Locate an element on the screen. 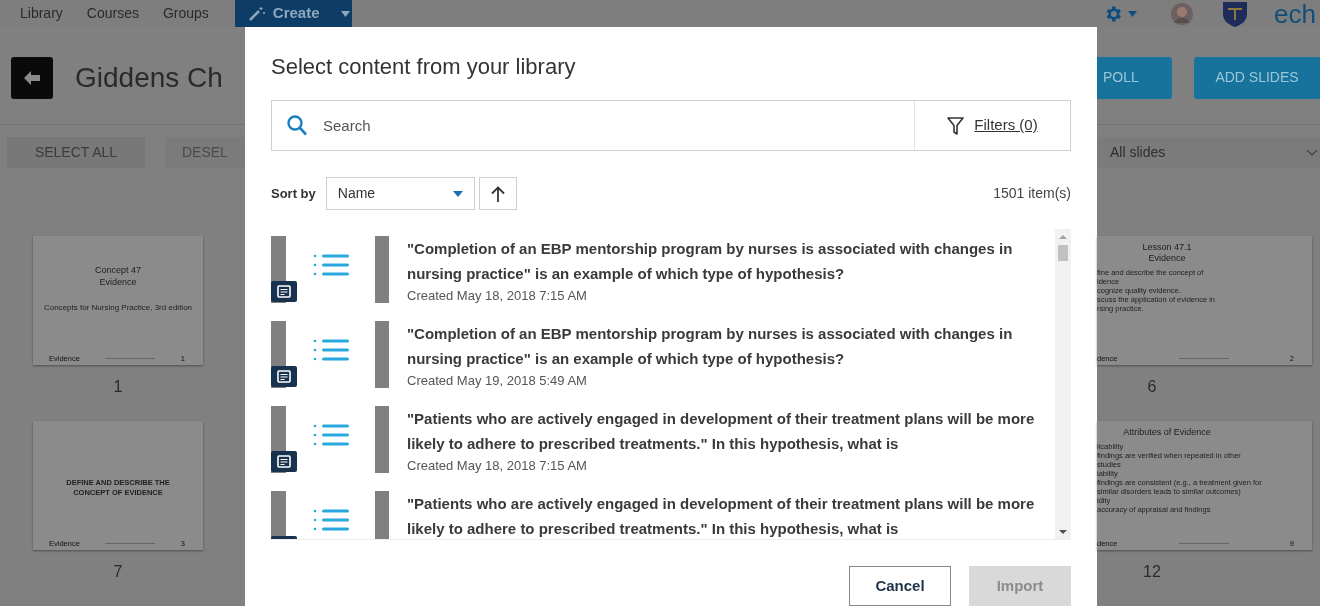 This screenshot has width=1320, height=606. library-item: "Patients who are actively engaged in development of their treatment plans will be more likely to adhere to prescribed treatments." In this hypothesis, what is is located at coordinates (663, 515).